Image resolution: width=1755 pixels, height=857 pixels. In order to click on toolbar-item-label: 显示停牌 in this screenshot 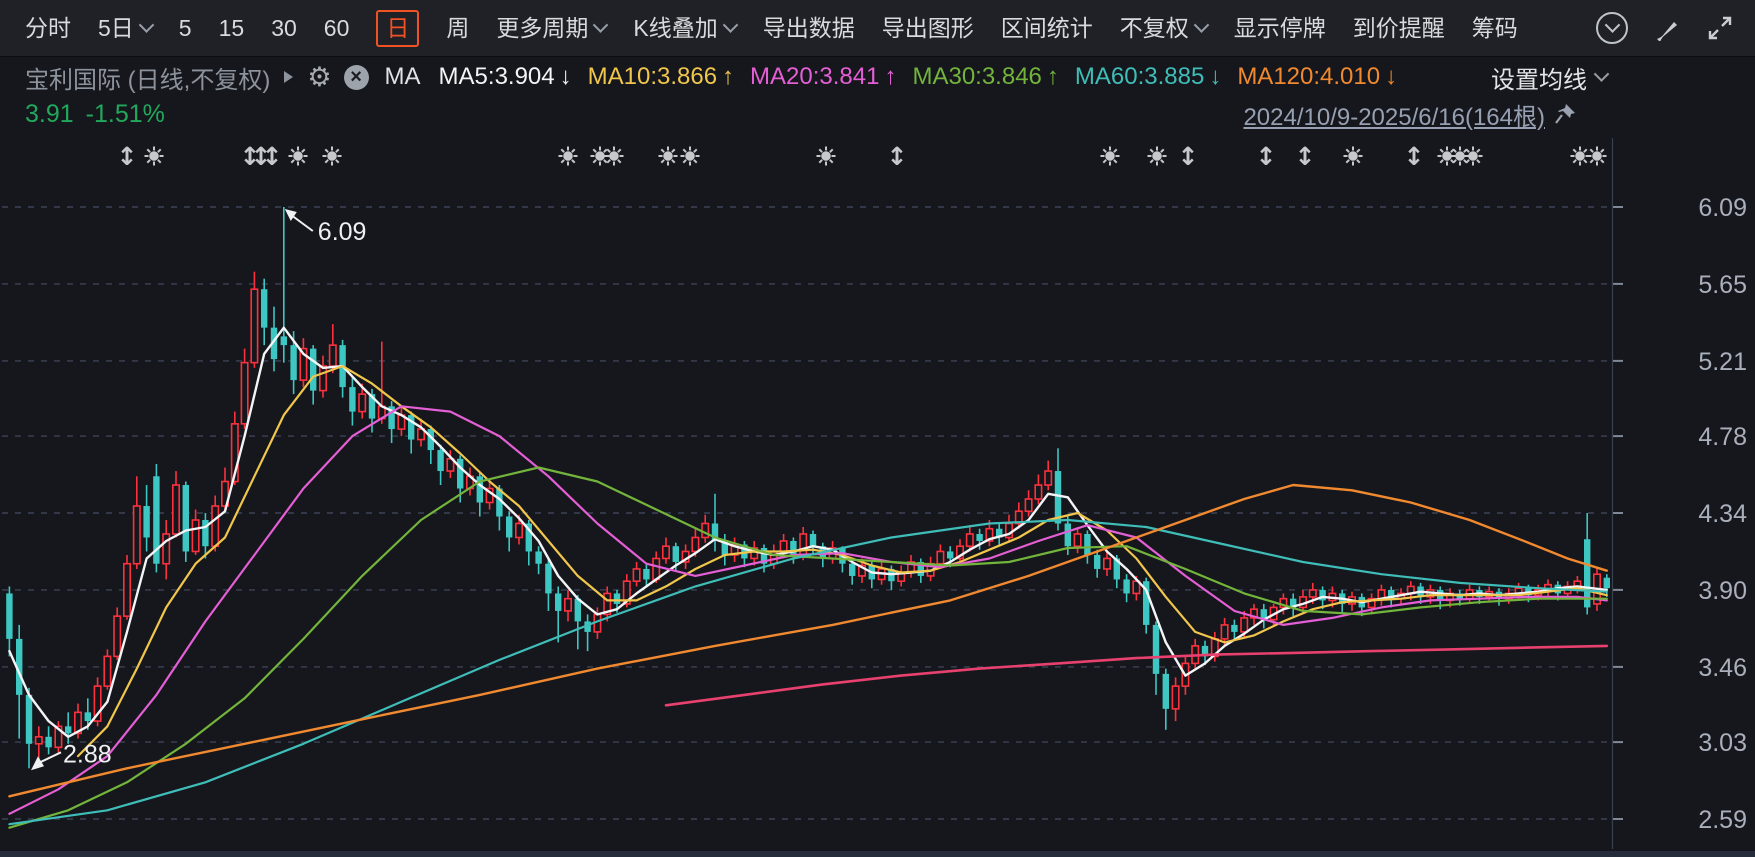, I will do `click(1279, 27)`.